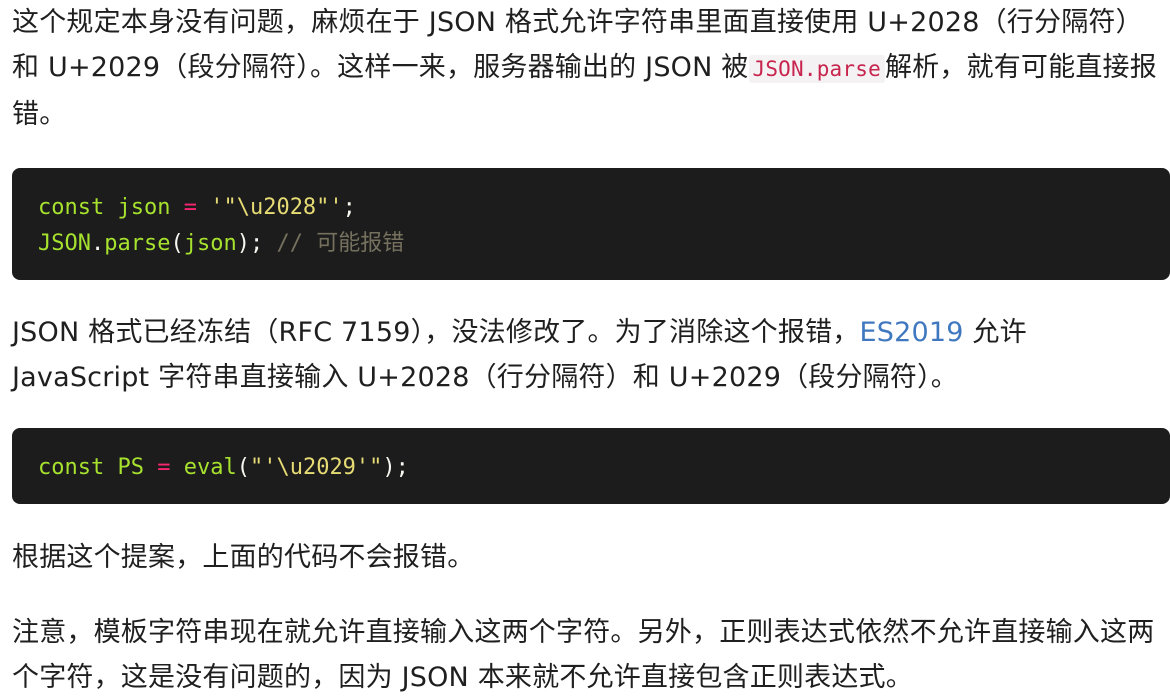 This screenshot has width=1170, height=700. I want to click on paragraph-no-error: 根据这个提案，上面的代码不会报错。, so click(587, 557).